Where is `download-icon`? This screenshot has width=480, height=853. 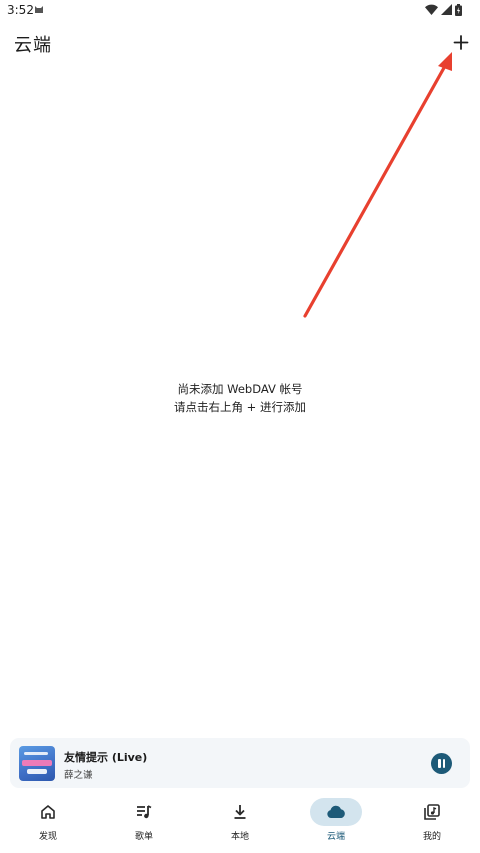 download-icon is located at coordinates (240, 812).